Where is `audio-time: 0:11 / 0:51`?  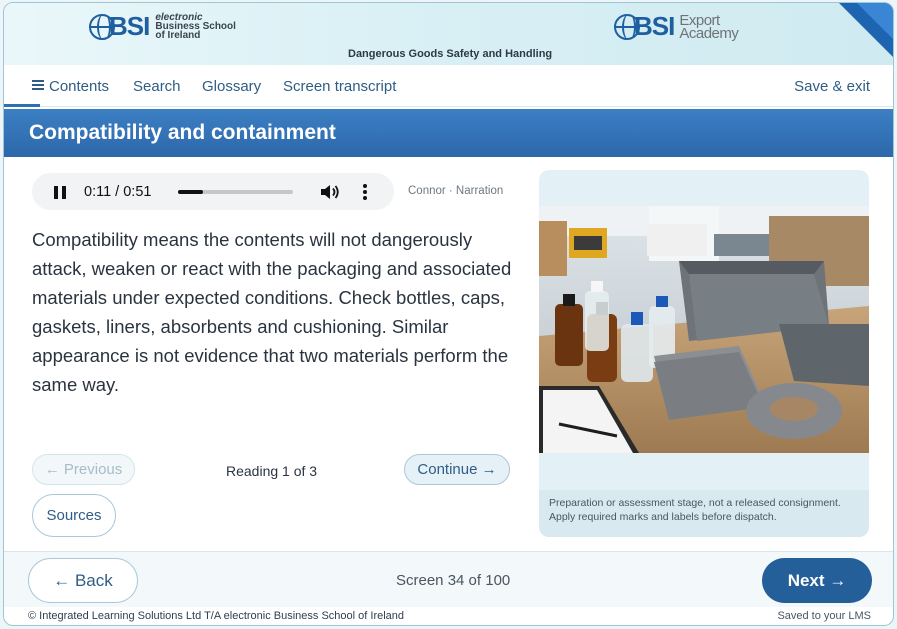
audio-time: 0:11 / 0:51 is located at coordinates (118, 192).